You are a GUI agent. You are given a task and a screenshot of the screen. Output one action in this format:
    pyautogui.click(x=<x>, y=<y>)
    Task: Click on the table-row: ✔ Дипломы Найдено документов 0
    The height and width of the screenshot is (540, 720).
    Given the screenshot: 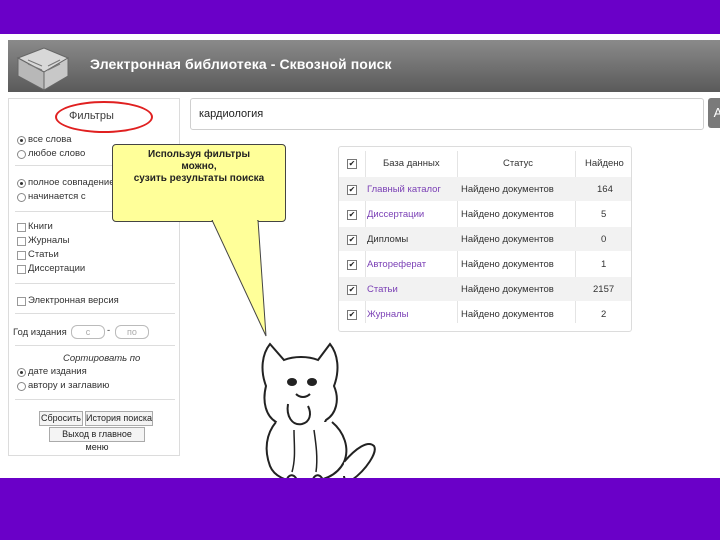 What is the action you would take?
    pyautogui.click(x=485, y=239)
    